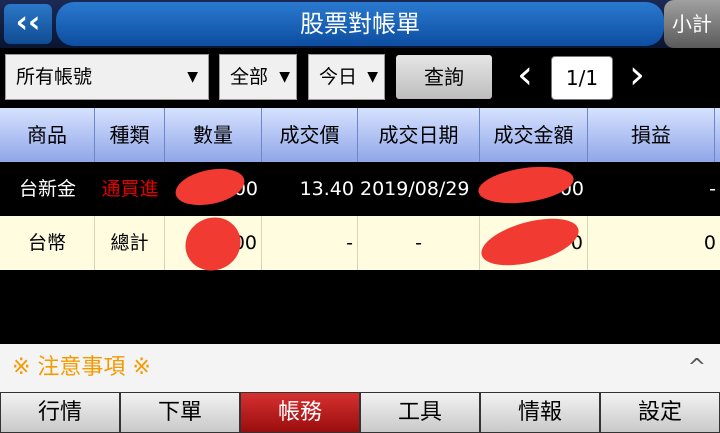  Describe the element at coordinates (81, 367) in the screenshot. I see `notice-title: ※ 注意事項 ※` at that location.